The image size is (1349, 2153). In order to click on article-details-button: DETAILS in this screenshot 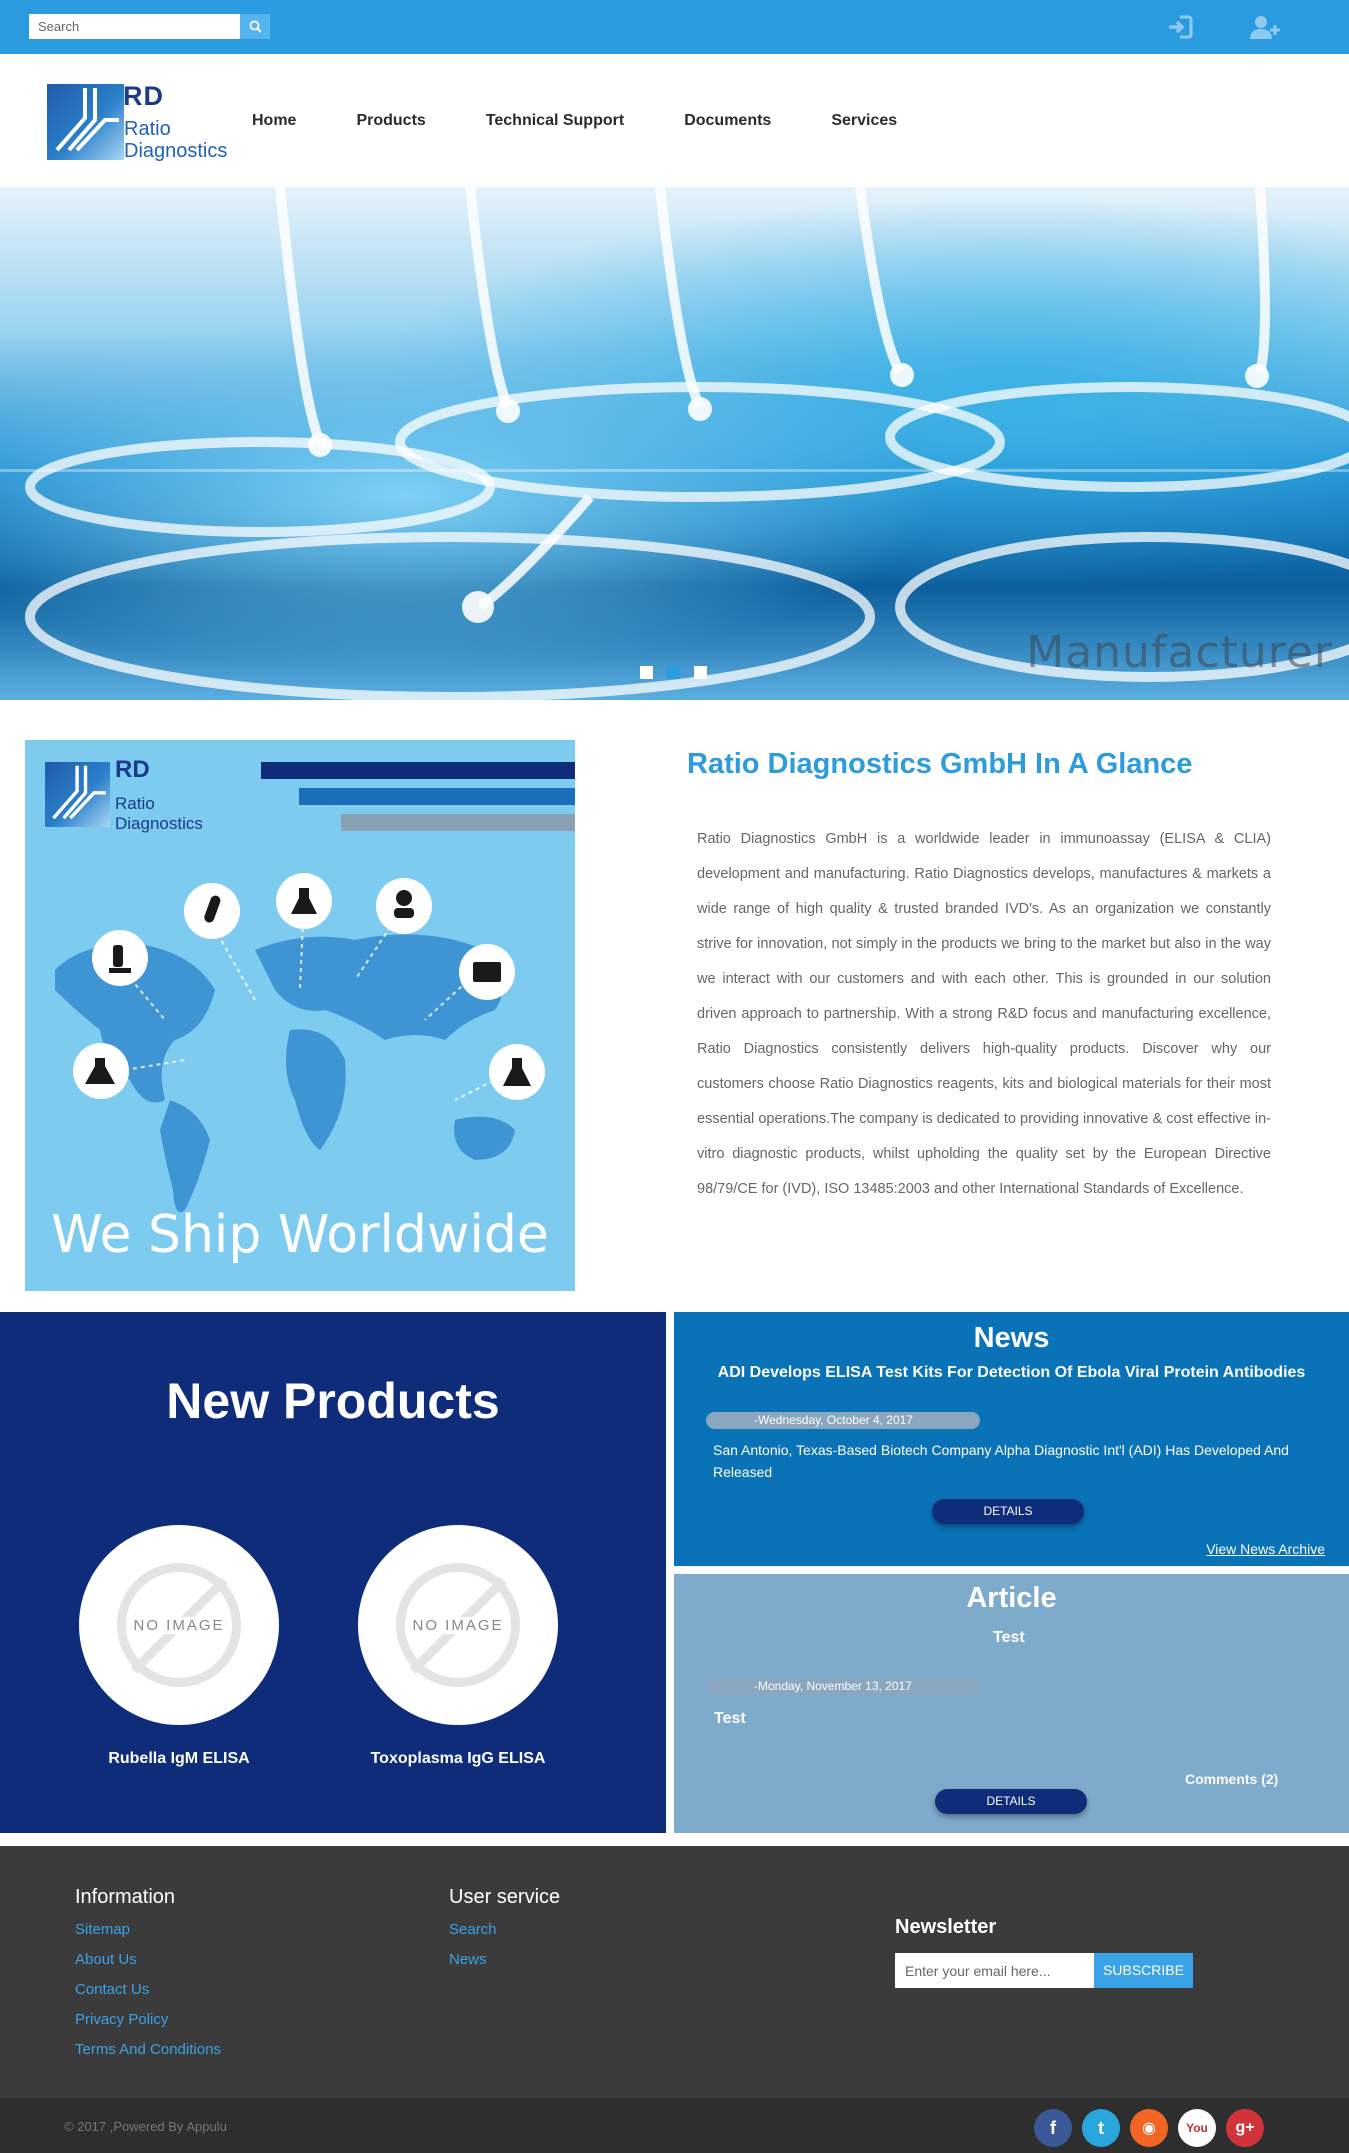, I will do `click(1011, 1801)`.